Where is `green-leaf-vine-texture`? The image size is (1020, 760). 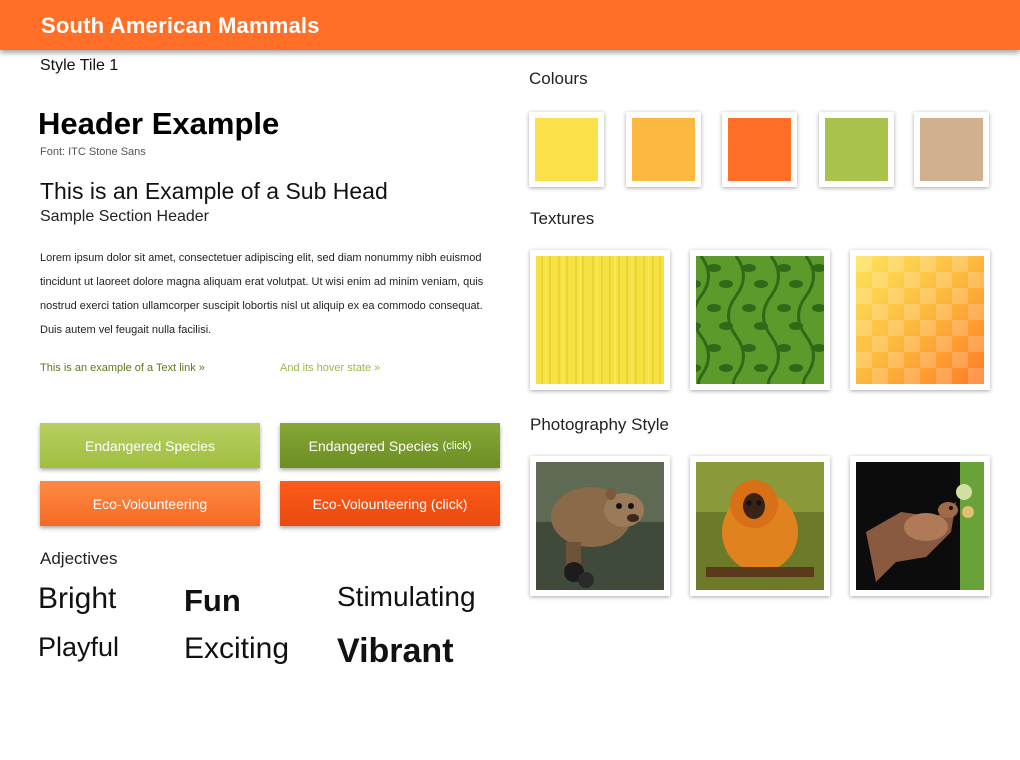 green-leaf-vine-texture is located at coordinates (760, 320).